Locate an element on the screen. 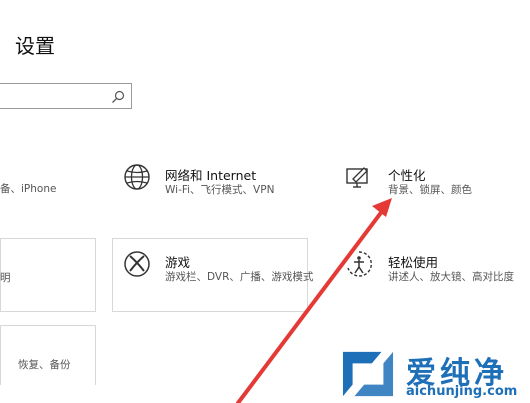 The image size is (530, 403). watermark-url: aichunjing.com is located at coordinates (462, 391).